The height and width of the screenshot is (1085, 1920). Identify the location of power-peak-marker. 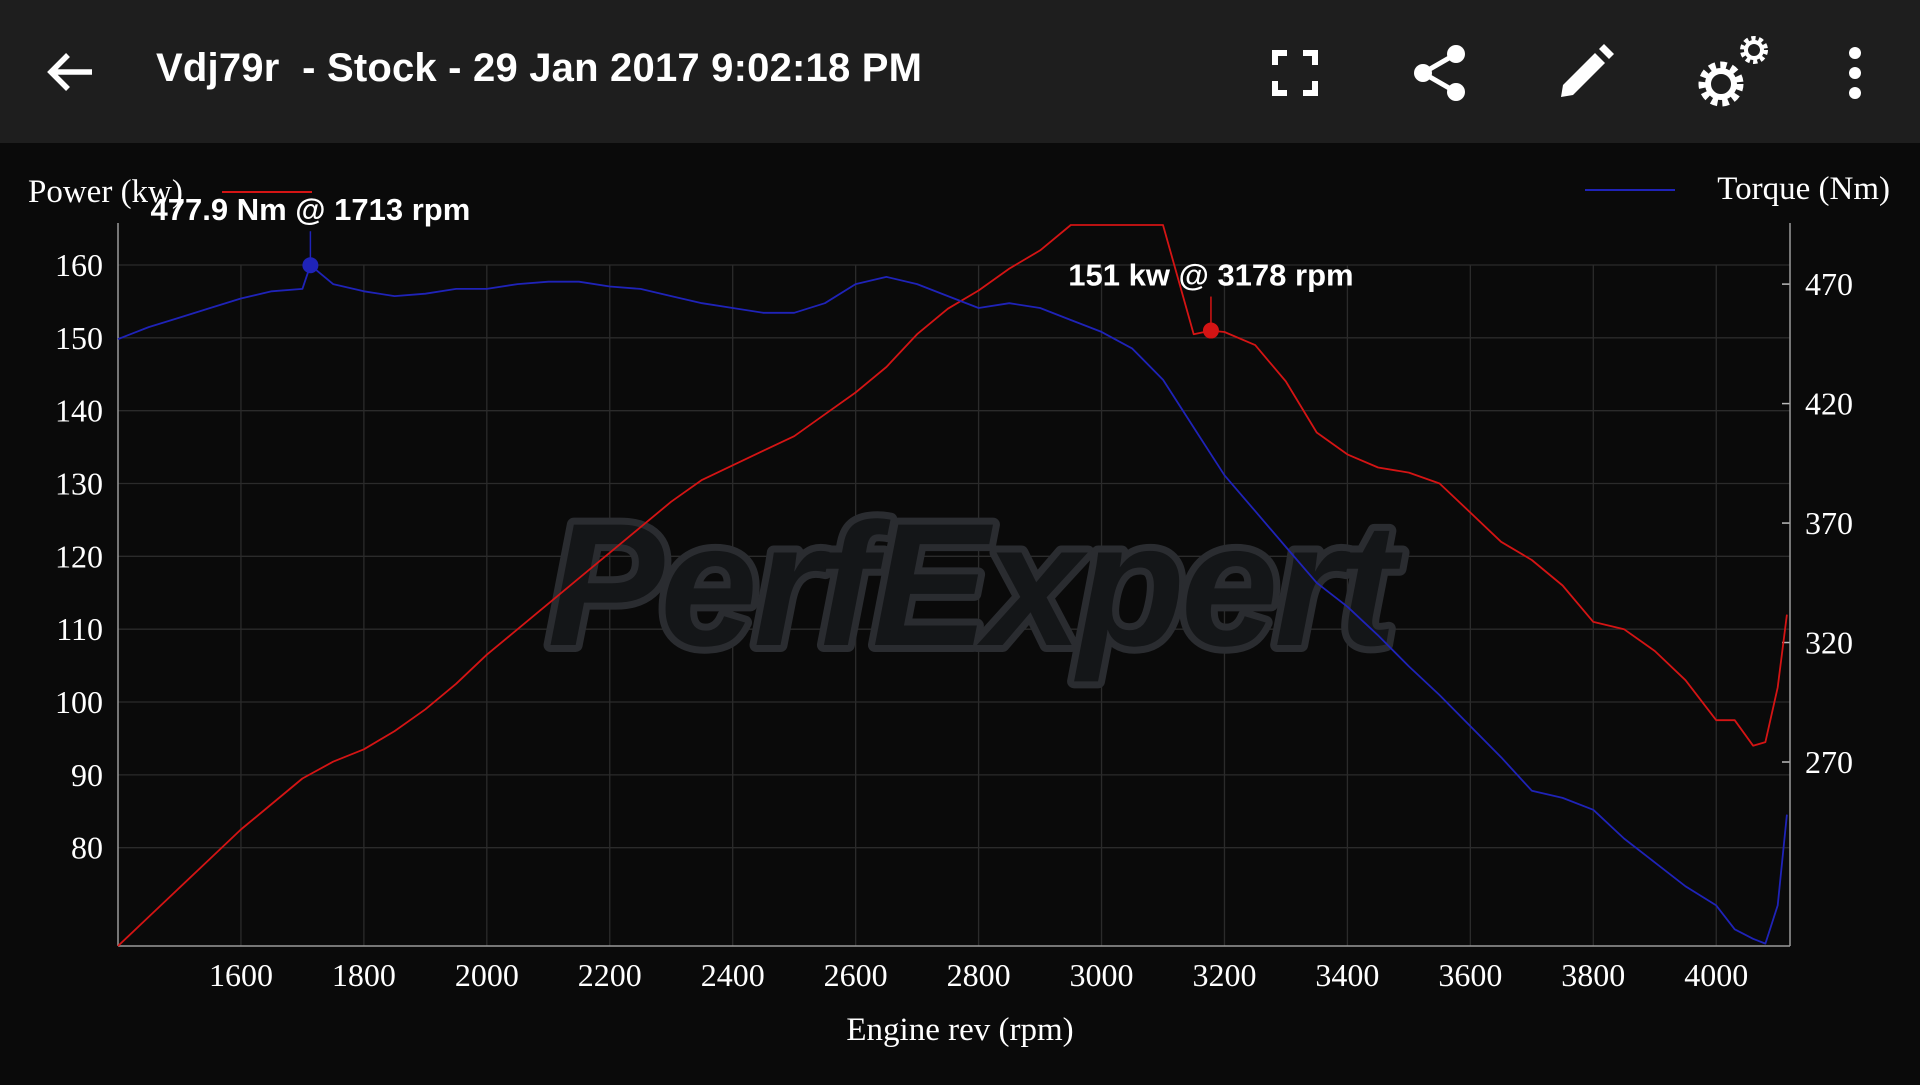
(1210, 330).